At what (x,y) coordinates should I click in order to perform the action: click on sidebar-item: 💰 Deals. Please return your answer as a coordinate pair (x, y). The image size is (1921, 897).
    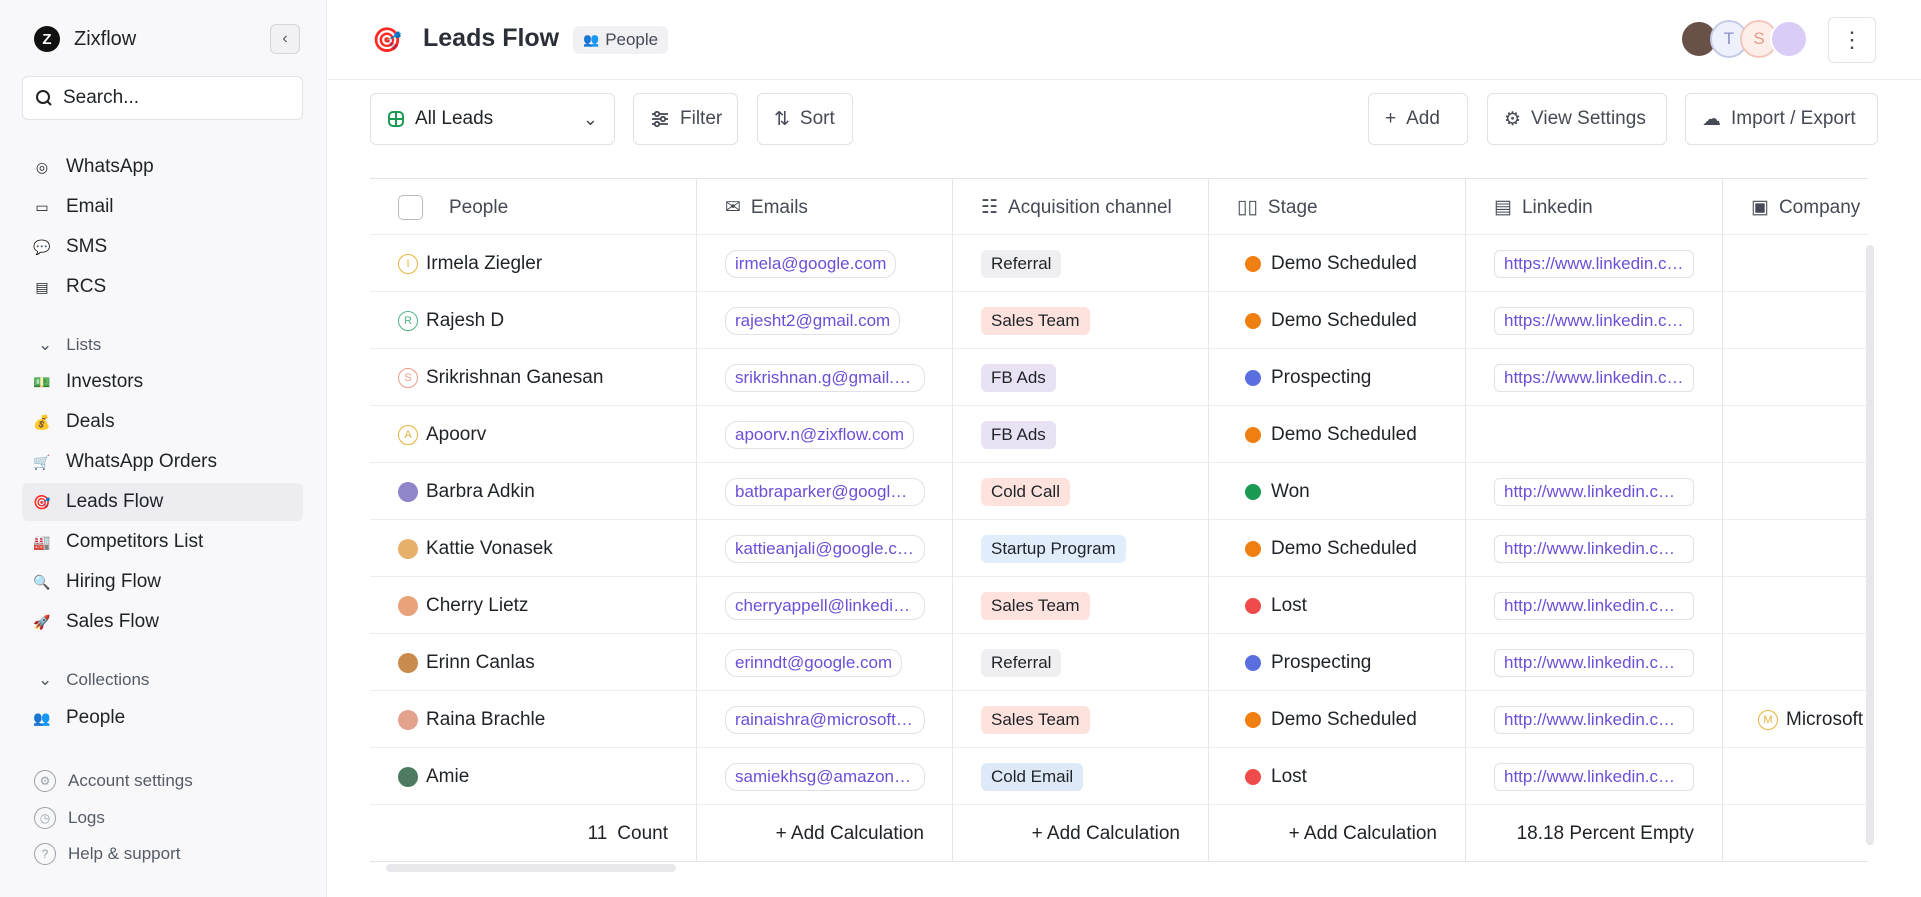
    Looking at the image, I should click on (162, 422).